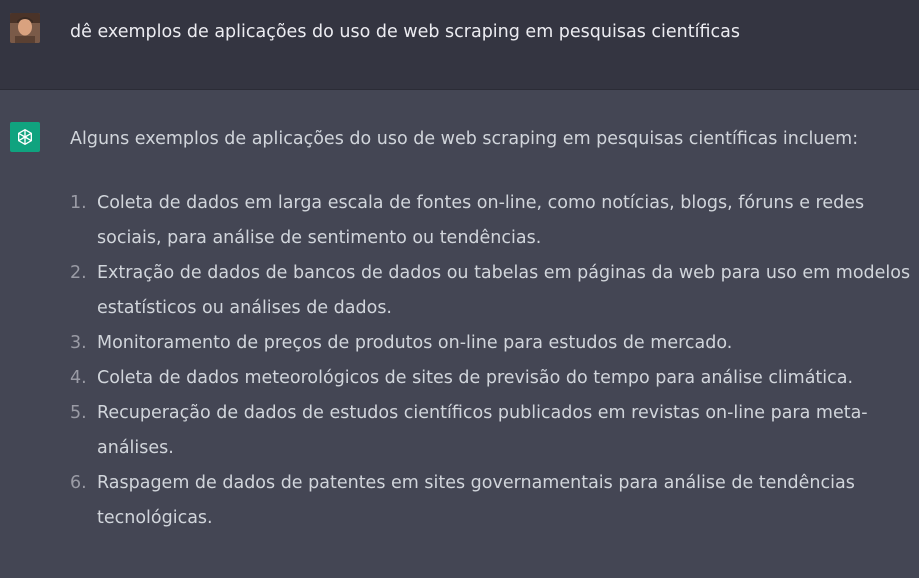  I want to click on openai-logo-icon, so click(25, 137).